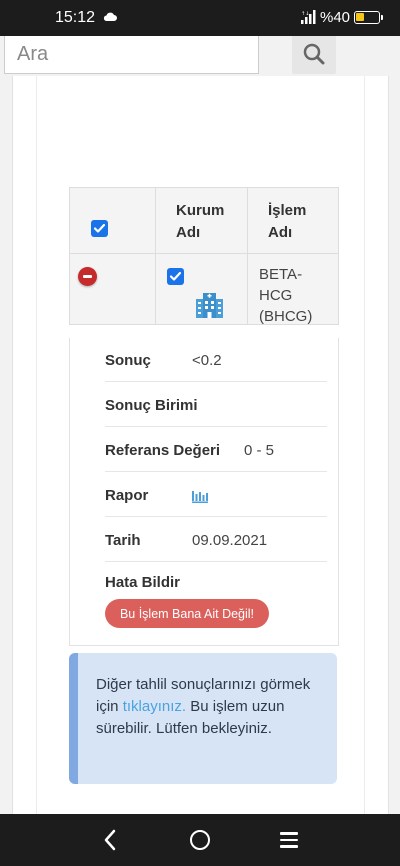  I want to click on search-input, so click(131, 55).